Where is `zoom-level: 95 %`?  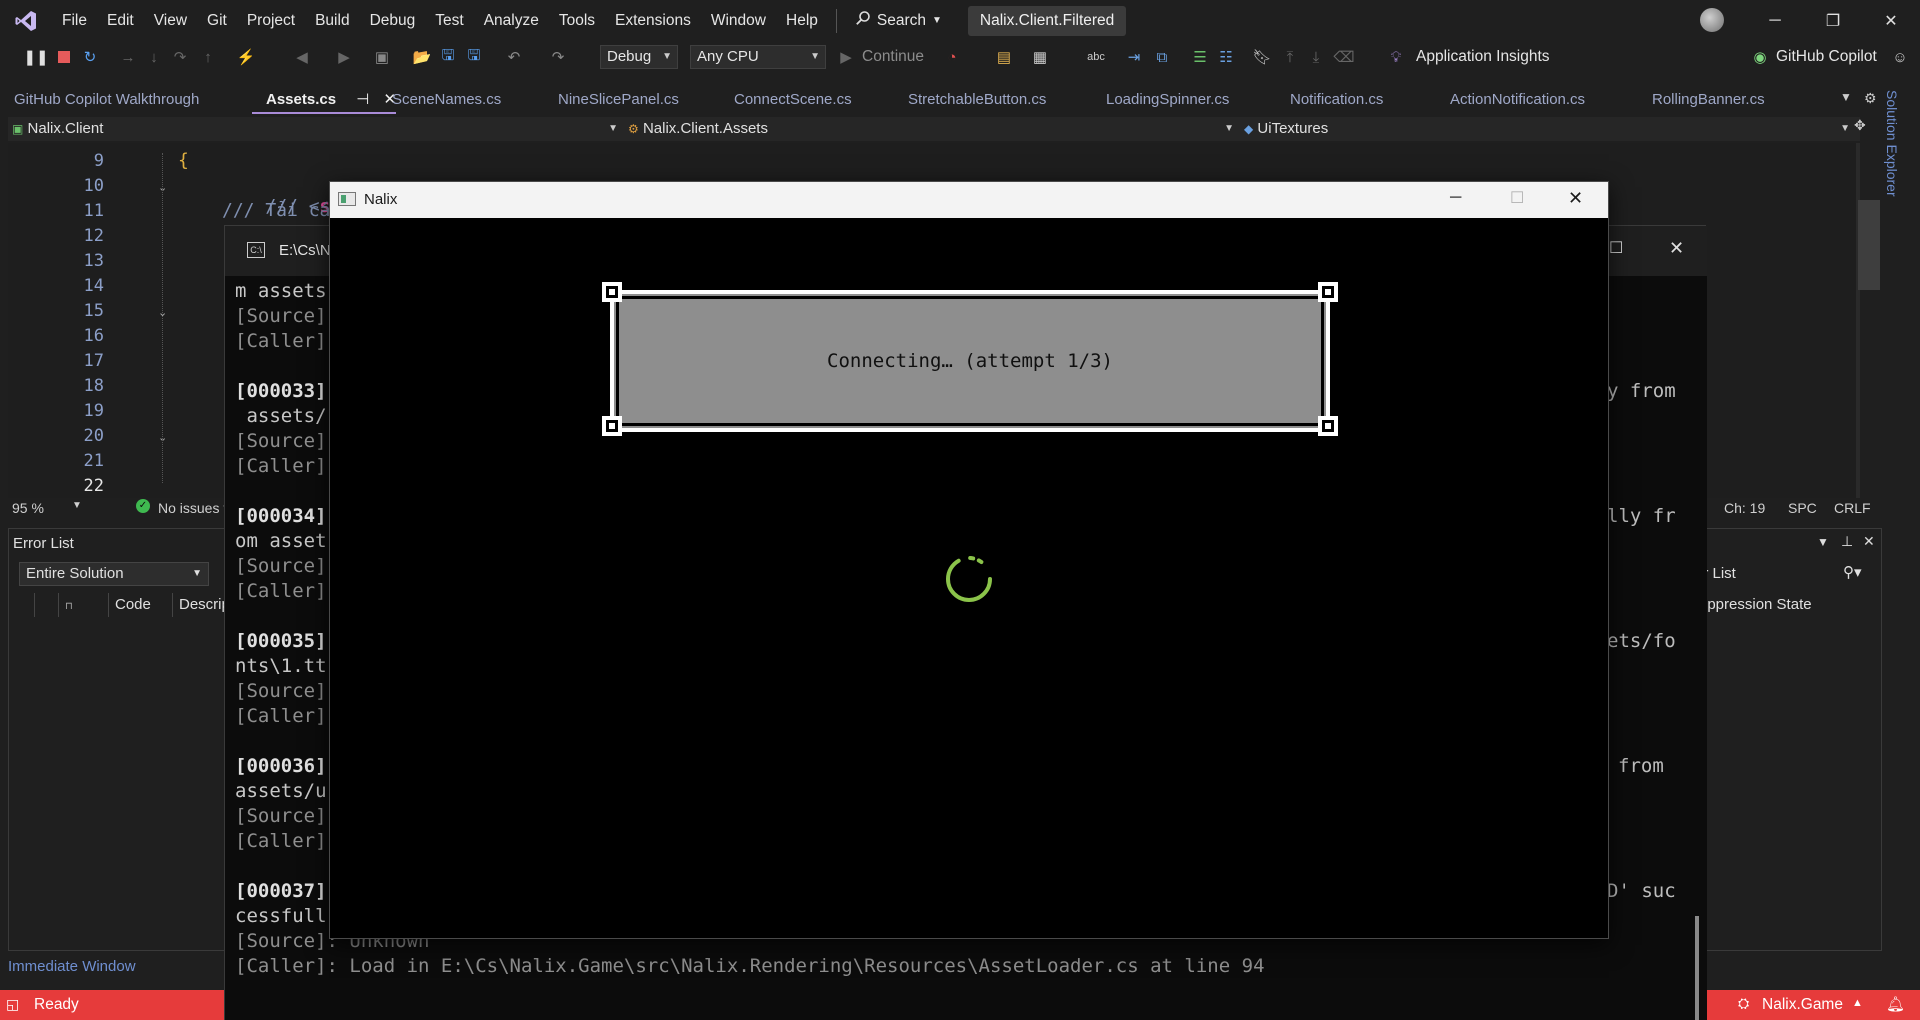
zoom-level: 95 % is located at coordinates (28, 508).